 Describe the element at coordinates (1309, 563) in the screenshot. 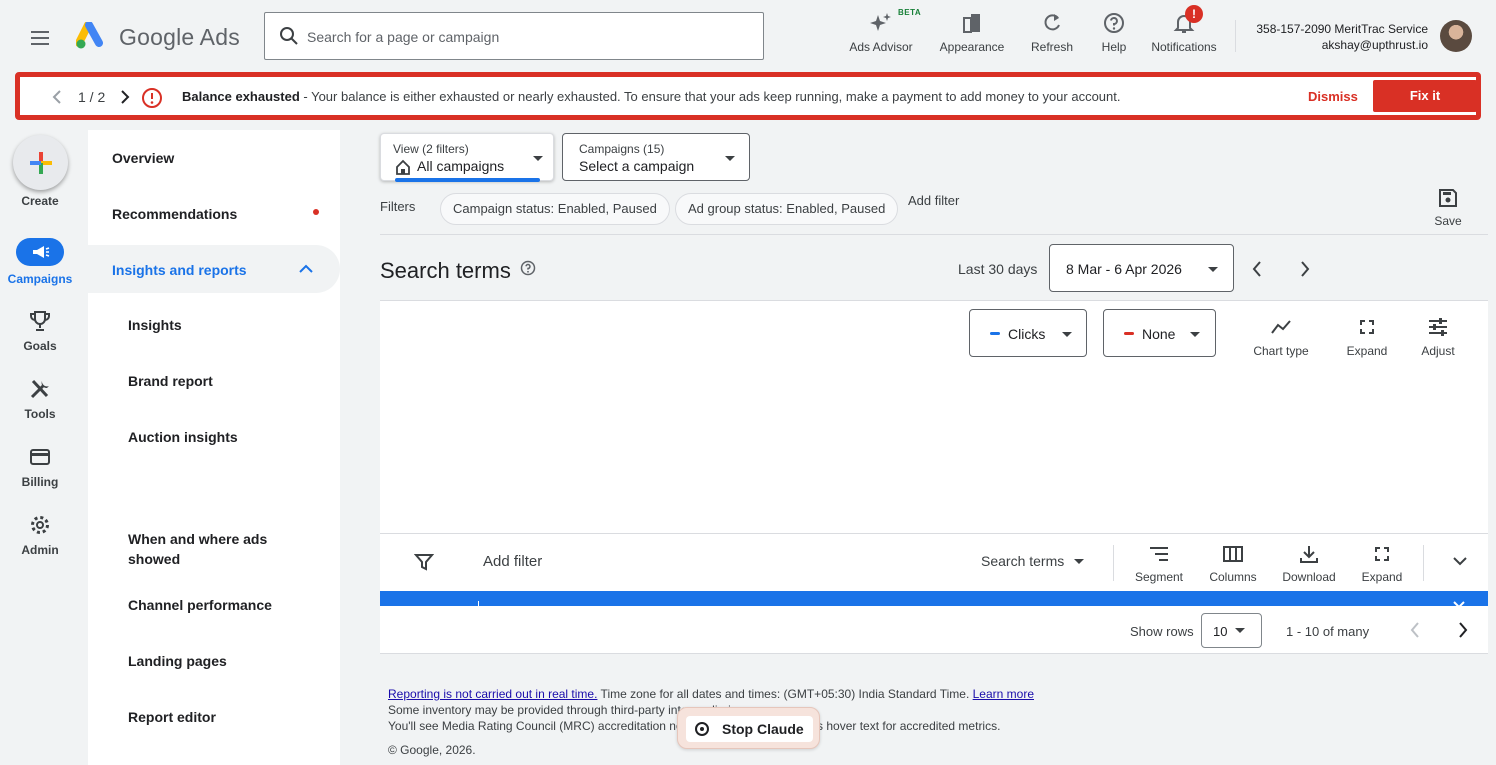

I see `download-button: Download` at that location.